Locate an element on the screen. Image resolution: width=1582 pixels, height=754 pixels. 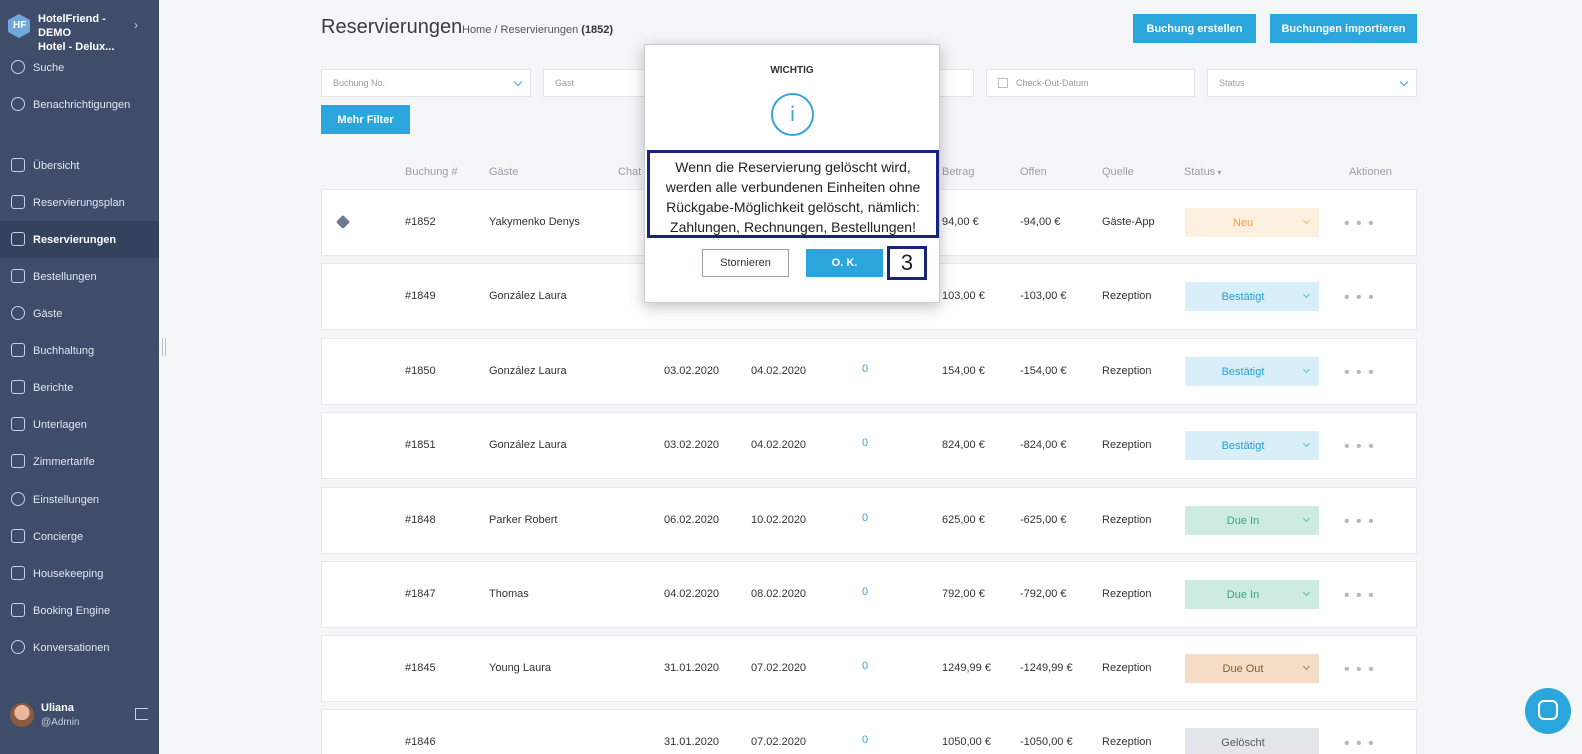
more-filter-button: Mehr Filter is located at coordinates (365, 119).